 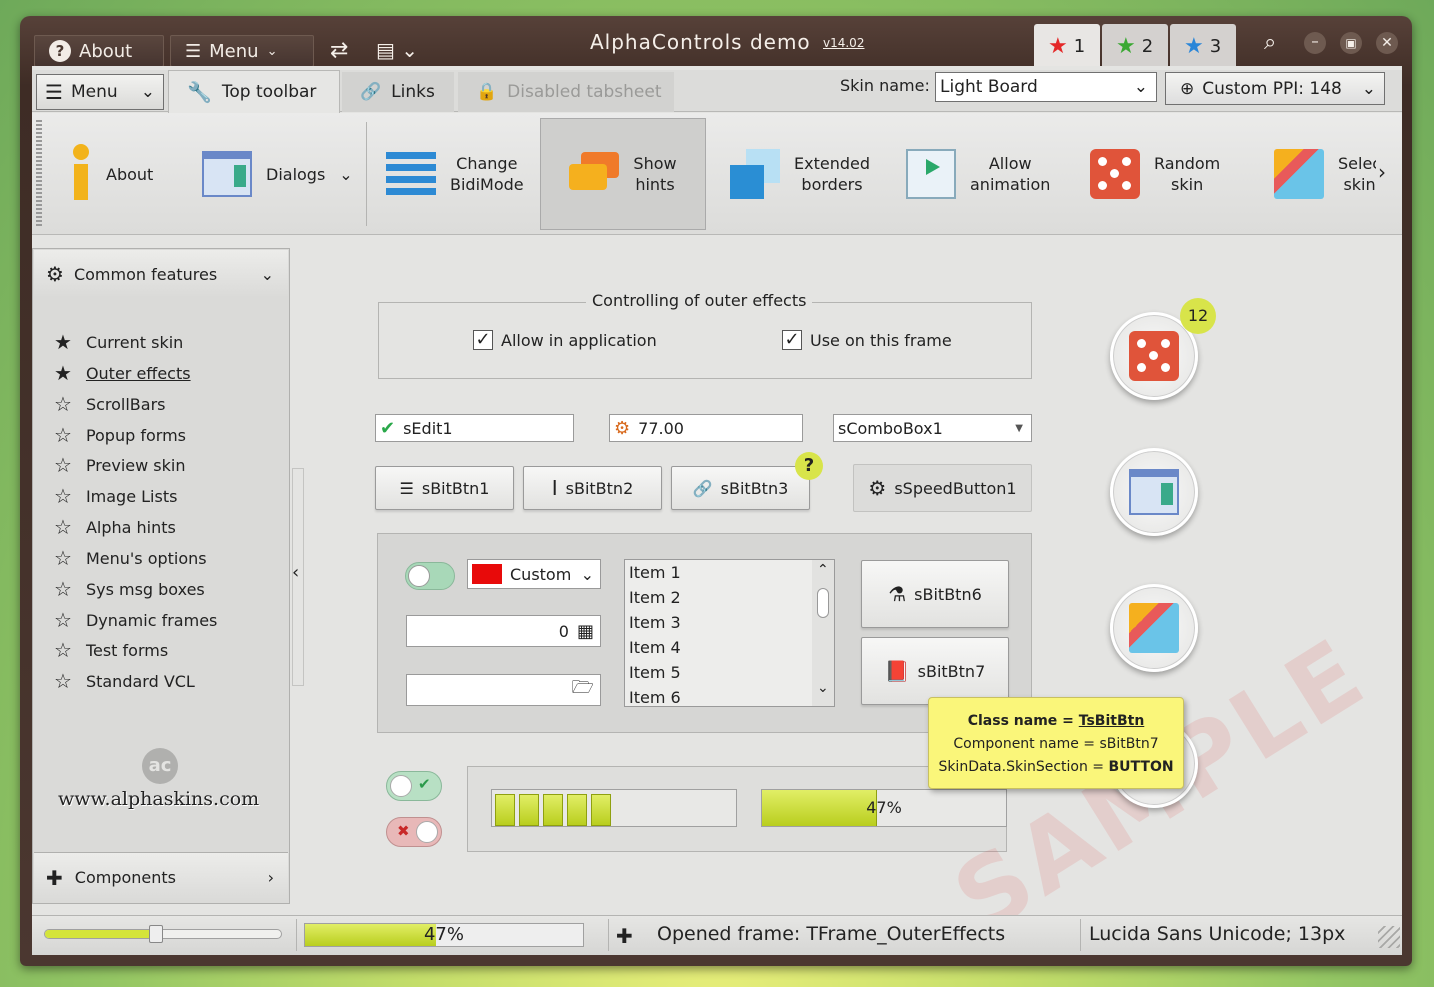 What do you see at coordinates (115, 527) in the screenshot?
I see `sidebar-item-alpha-hints: ☆ Alpha hints` at bounding box center [115, 527].